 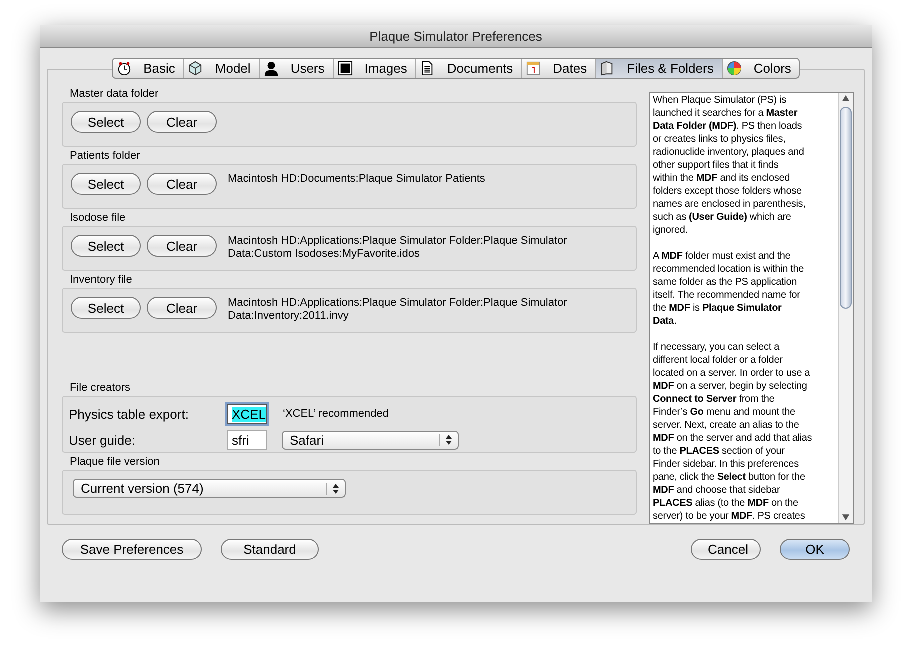 I want to click on tab: Users, so click(x=297, y=68).